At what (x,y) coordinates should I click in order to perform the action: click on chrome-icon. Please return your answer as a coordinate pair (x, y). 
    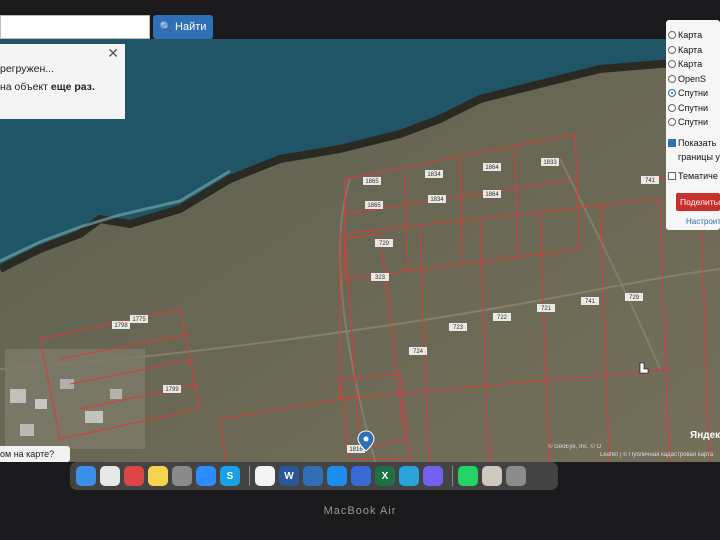
    Looking at the image, I should click on (110, 476).